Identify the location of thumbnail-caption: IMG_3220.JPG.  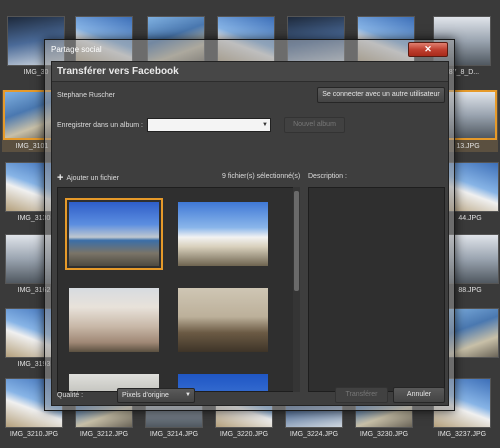
(244, 434).